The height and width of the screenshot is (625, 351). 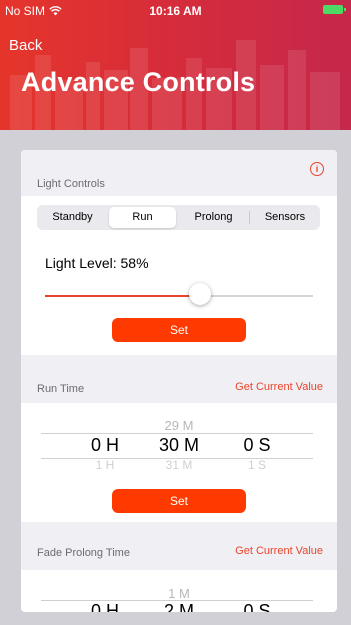 I want to click on status-bar: No SIM 10:16 AM, so click(x=175, y=10).